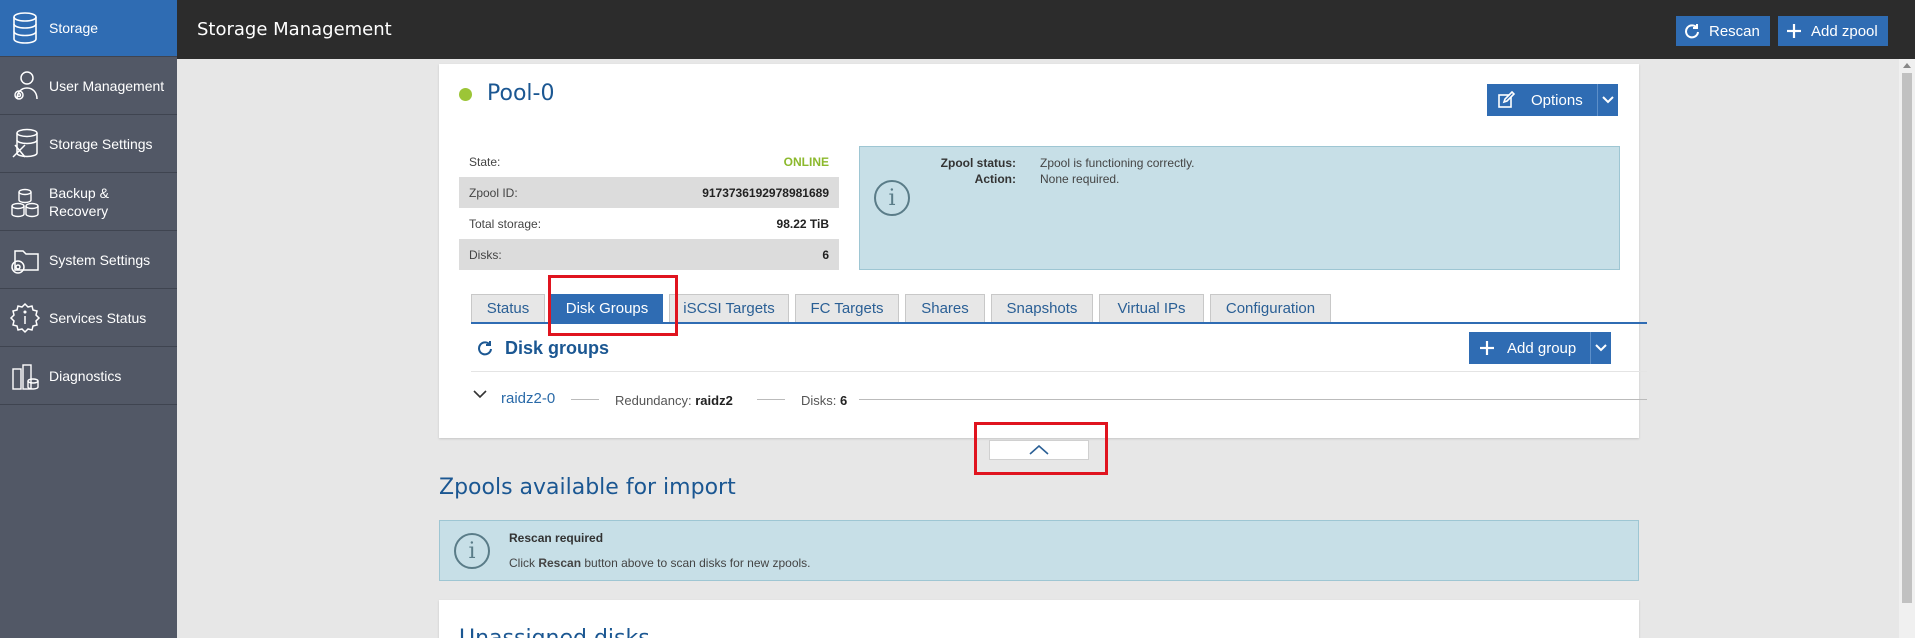  Describe the element at coordinates (806, 161) in the screenshot. I see `info-value: ONLINE` at that location.